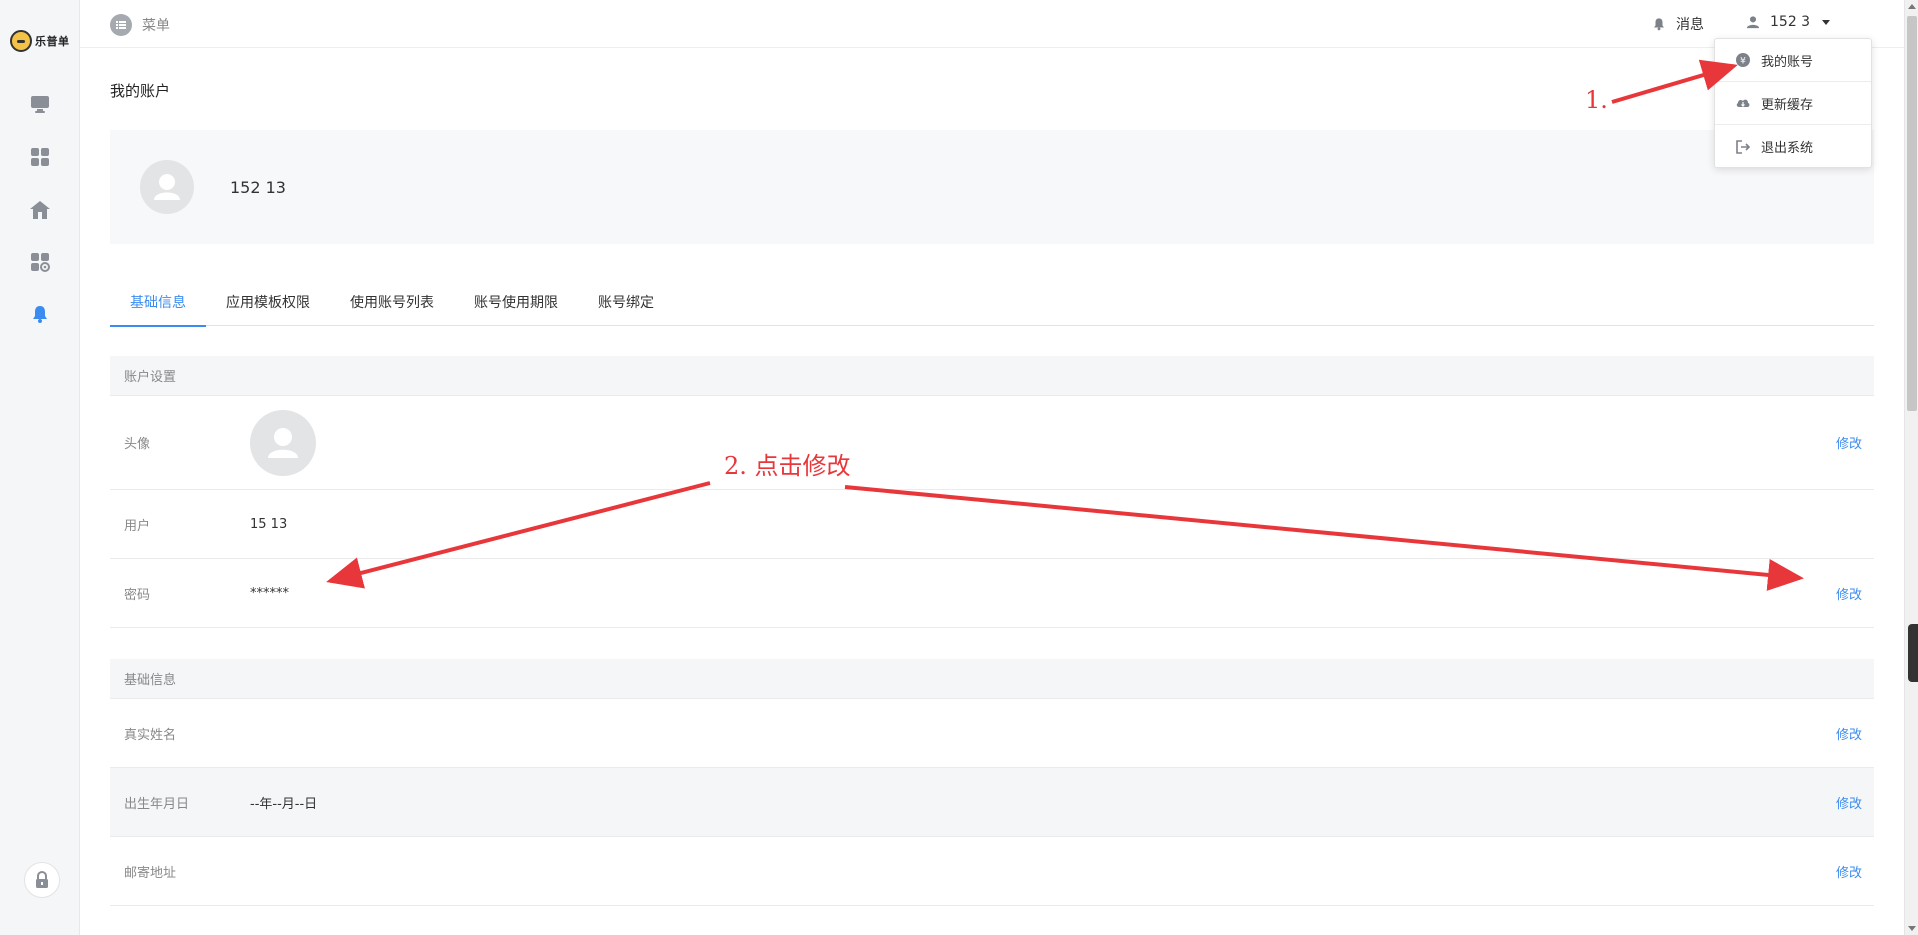  I want to click on tab-app-template-permissions: 应用模板权限, so click(268, 304).